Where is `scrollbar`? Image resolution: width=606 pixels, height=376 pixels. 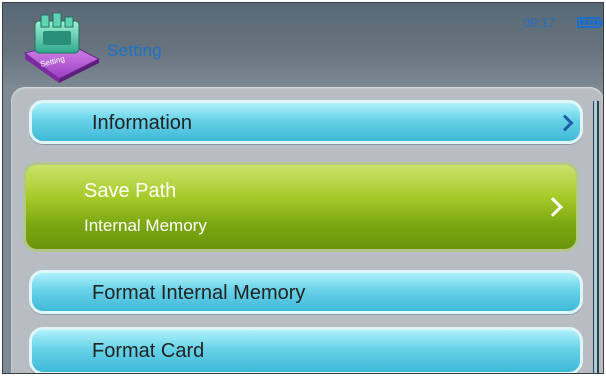 scrollbar is located at coordinates (596, 237).